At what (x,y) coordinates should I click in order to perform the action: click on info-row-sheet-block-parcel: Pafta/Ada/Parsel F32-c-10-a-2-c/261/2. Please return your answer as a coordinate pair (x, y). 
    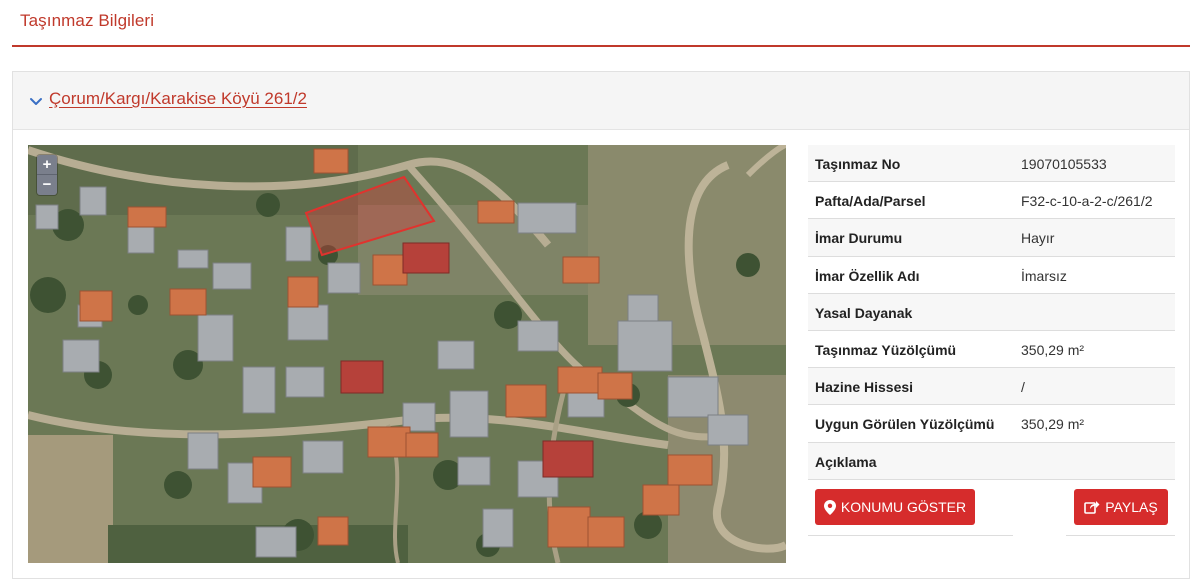
    Looking at the image, I should click on (991, 201).